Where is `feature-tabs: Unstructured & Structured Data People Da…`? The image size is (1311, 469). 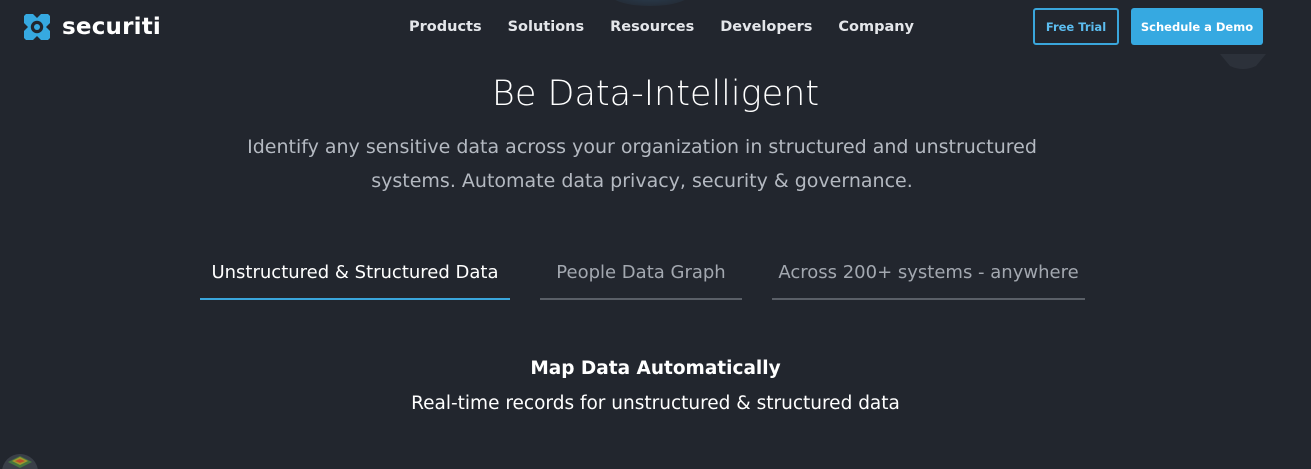 feature-tabs: Unstructured & Structured Data People Da… is located at coordinates (643, 278).